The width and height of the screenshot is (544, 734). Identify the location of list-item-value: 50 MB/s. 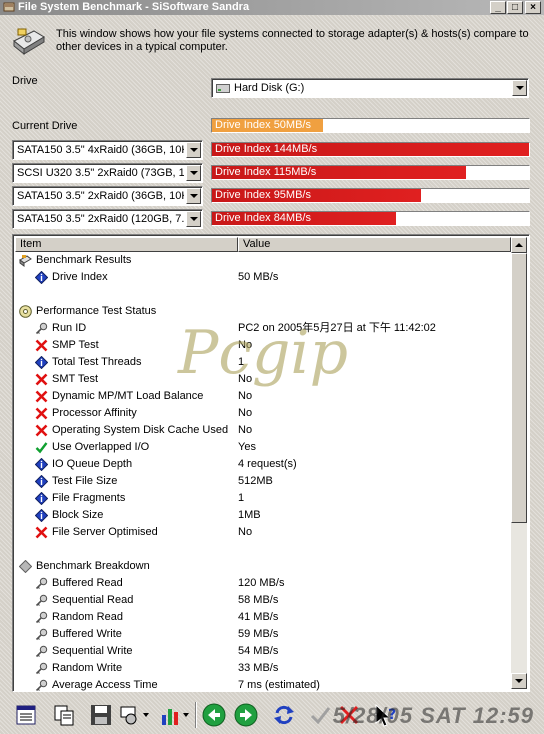
(258, 277).